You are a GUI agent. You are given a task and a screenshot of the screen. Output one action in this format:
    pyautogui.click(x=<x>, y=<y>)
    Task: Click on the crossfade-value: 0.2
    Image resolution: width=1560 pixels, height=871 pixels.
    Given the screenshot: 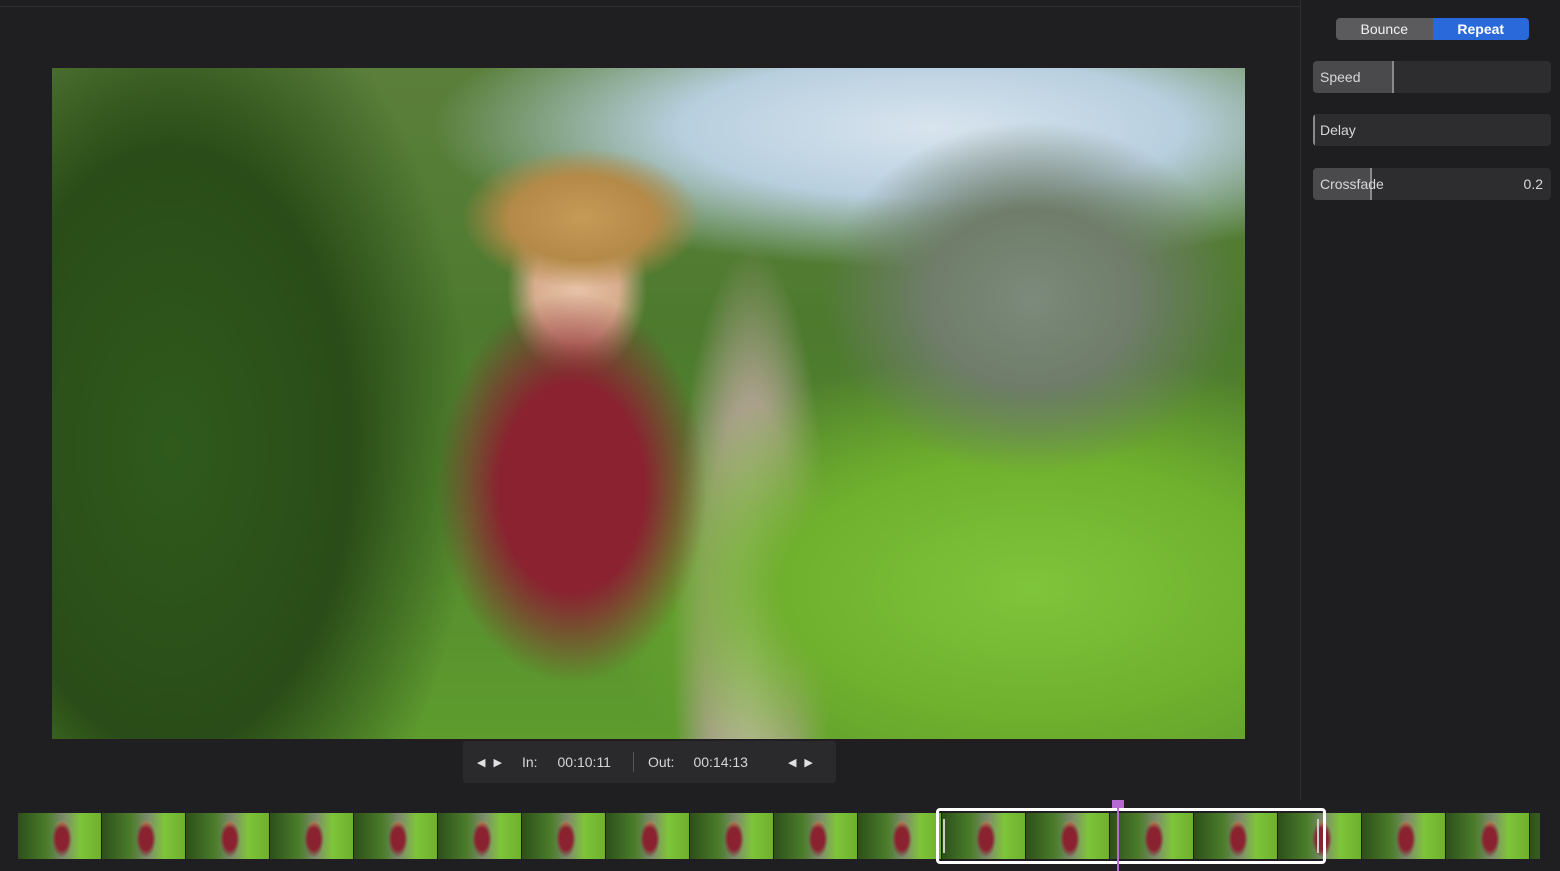 What is the action you would take?
    pyautogui.click(x=1533, y=184)
    